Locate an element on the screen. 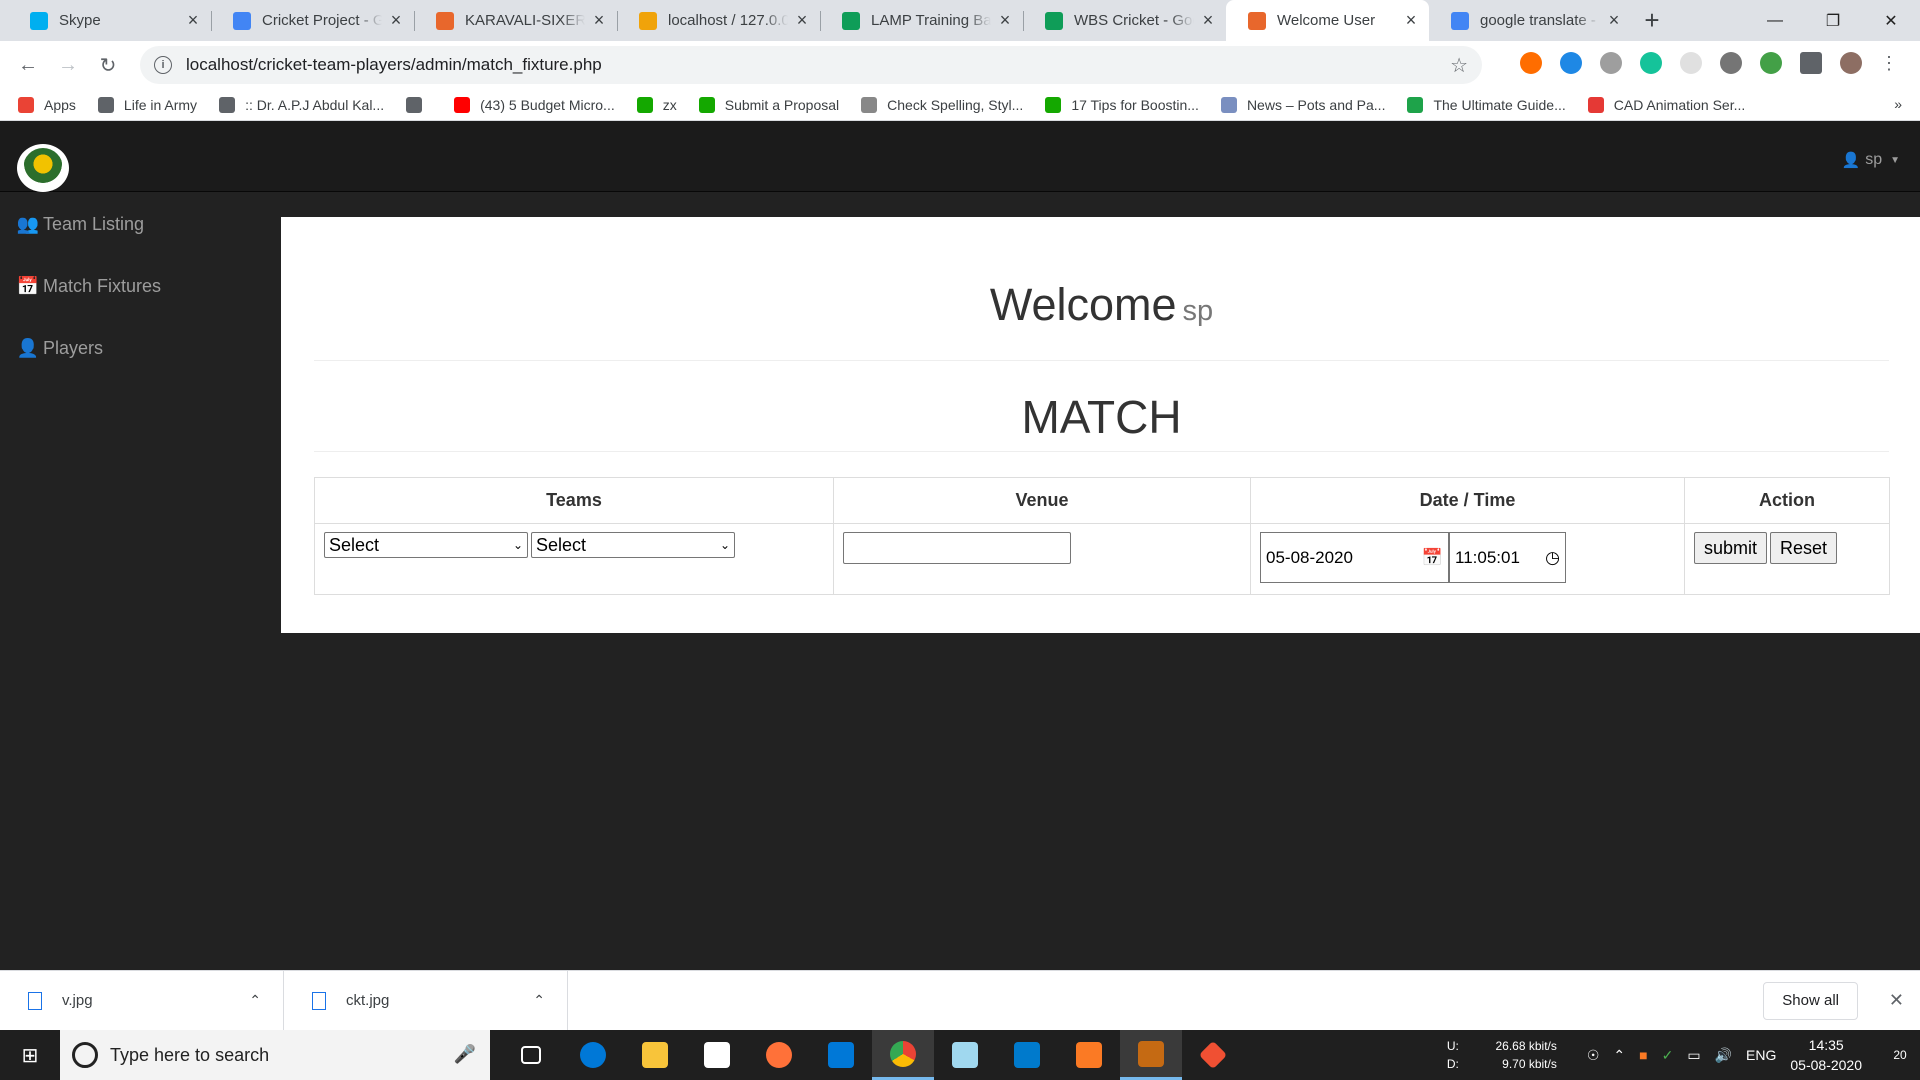  bookmark-item: Life in Army is located at coordinates (147, 104).